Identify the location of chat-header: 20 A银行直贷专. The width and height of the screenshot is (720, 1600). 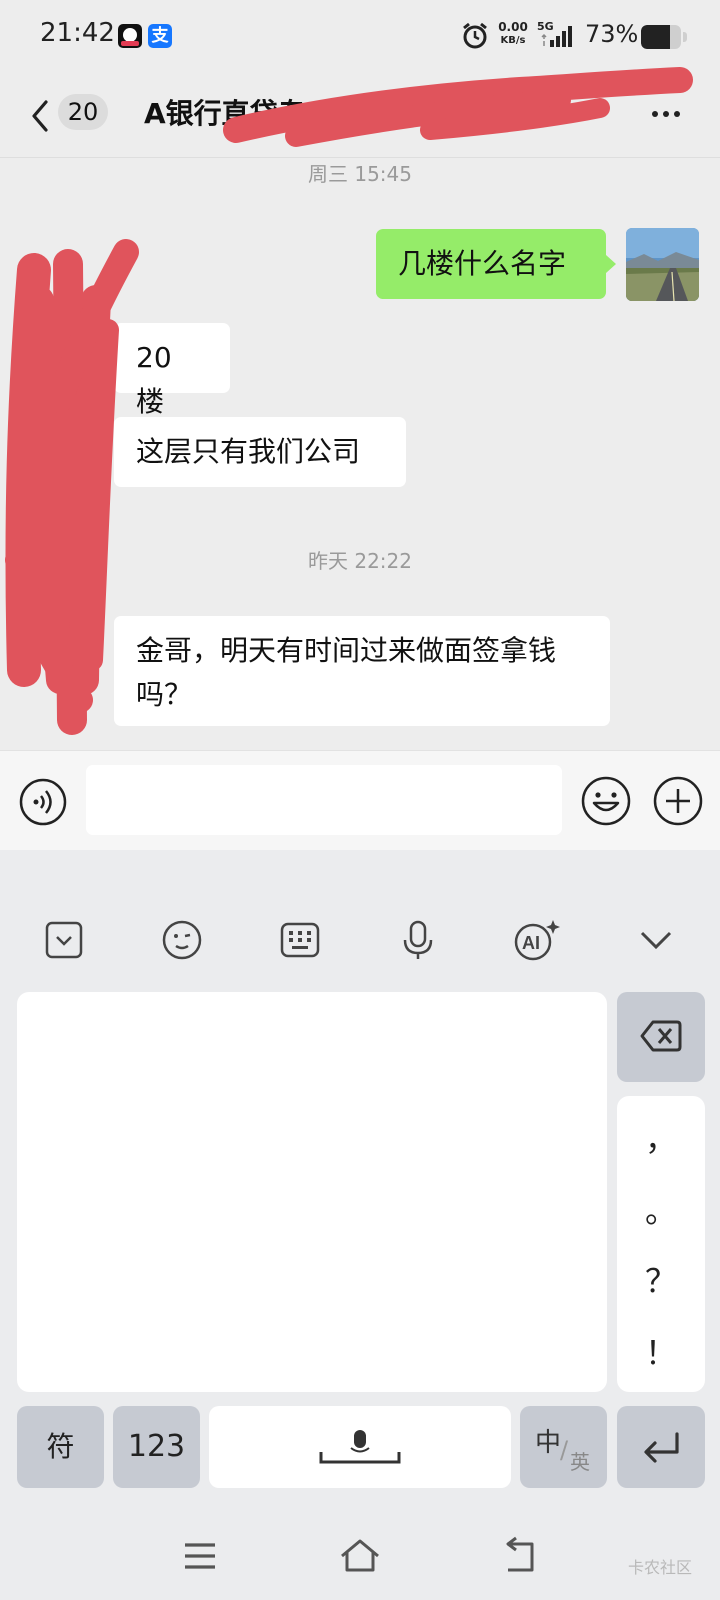
(360, 115).